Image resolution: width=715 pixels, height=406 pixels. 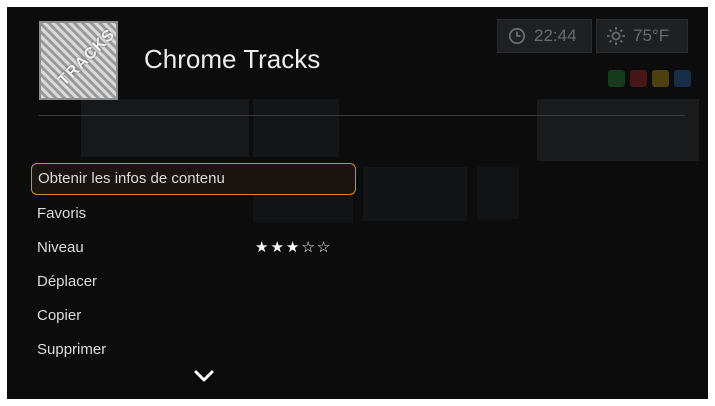 I want to click on header-divider, so click(x=362, y=115).